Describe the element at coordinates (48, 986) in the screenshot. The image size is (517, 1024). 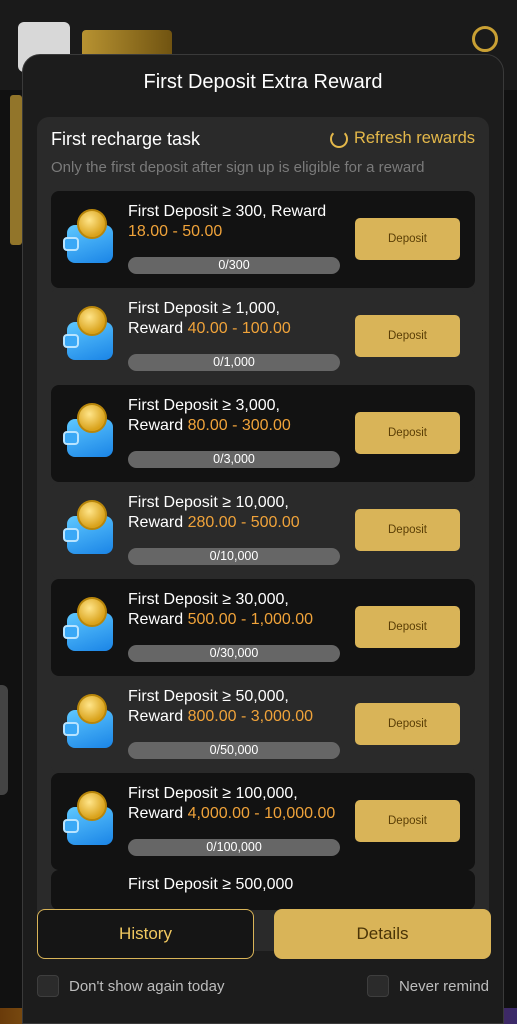
I see `dont-show-today-checkbox` at that location.